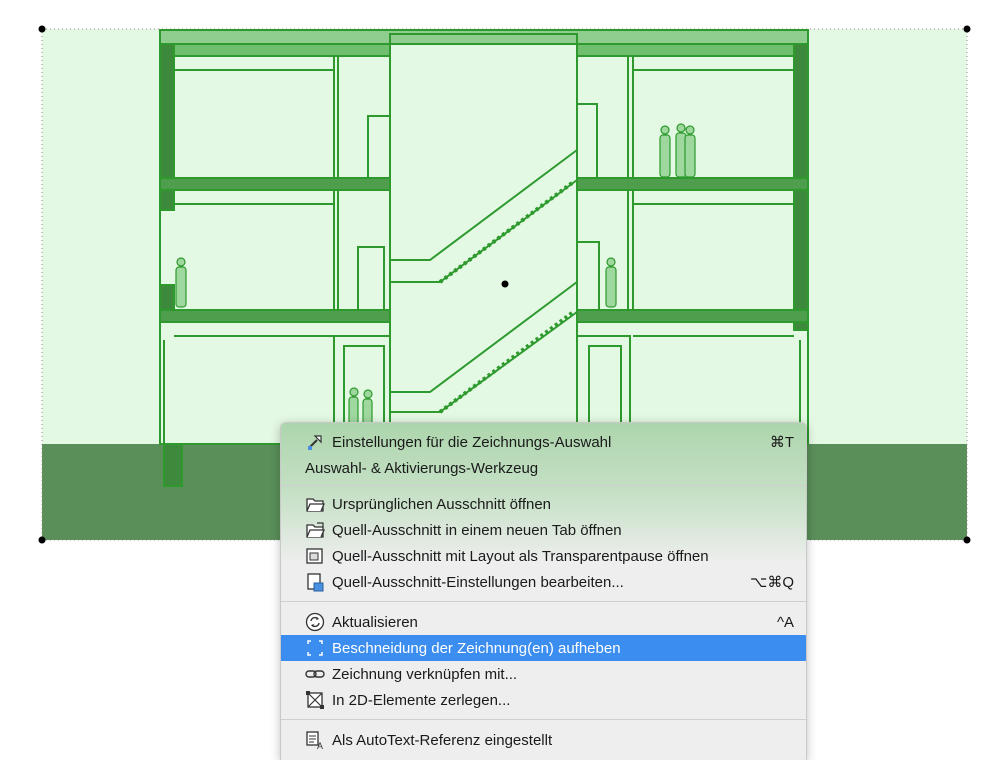 This screenshot has width=999, height=760. Describe the element at coordinates (42, 29) in the screenshot. I see `handle-top-left` at that location.